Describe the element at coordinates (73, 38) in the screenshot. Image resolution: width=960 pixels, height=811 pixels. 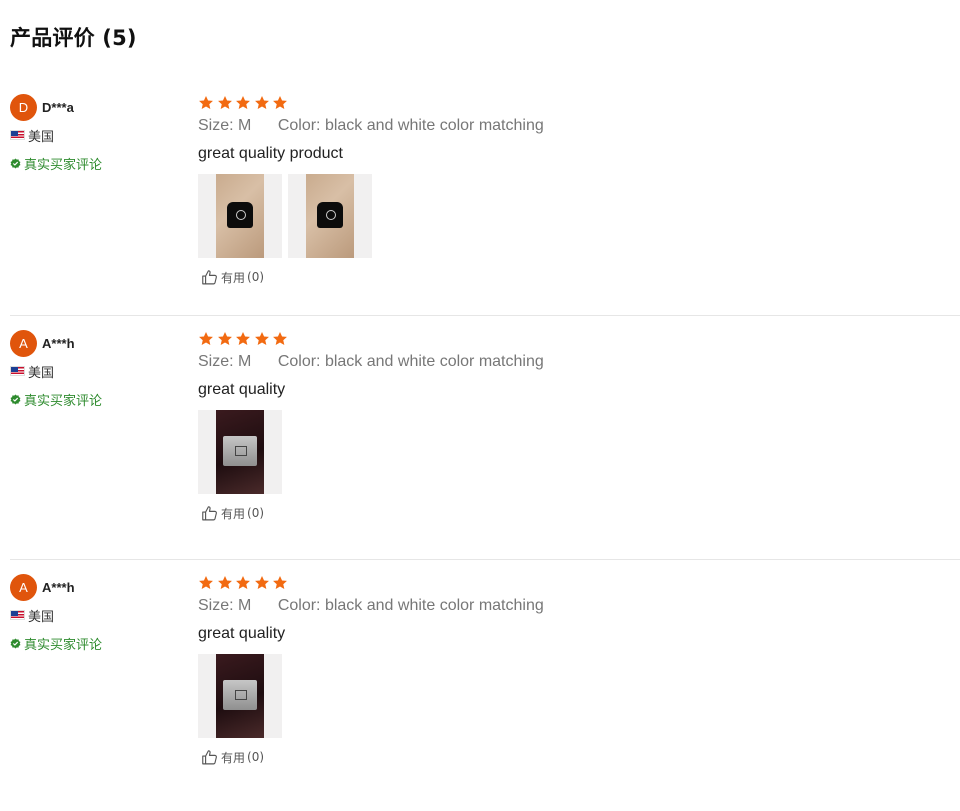
I see `page-title: 产品评价 (5)` at that location.